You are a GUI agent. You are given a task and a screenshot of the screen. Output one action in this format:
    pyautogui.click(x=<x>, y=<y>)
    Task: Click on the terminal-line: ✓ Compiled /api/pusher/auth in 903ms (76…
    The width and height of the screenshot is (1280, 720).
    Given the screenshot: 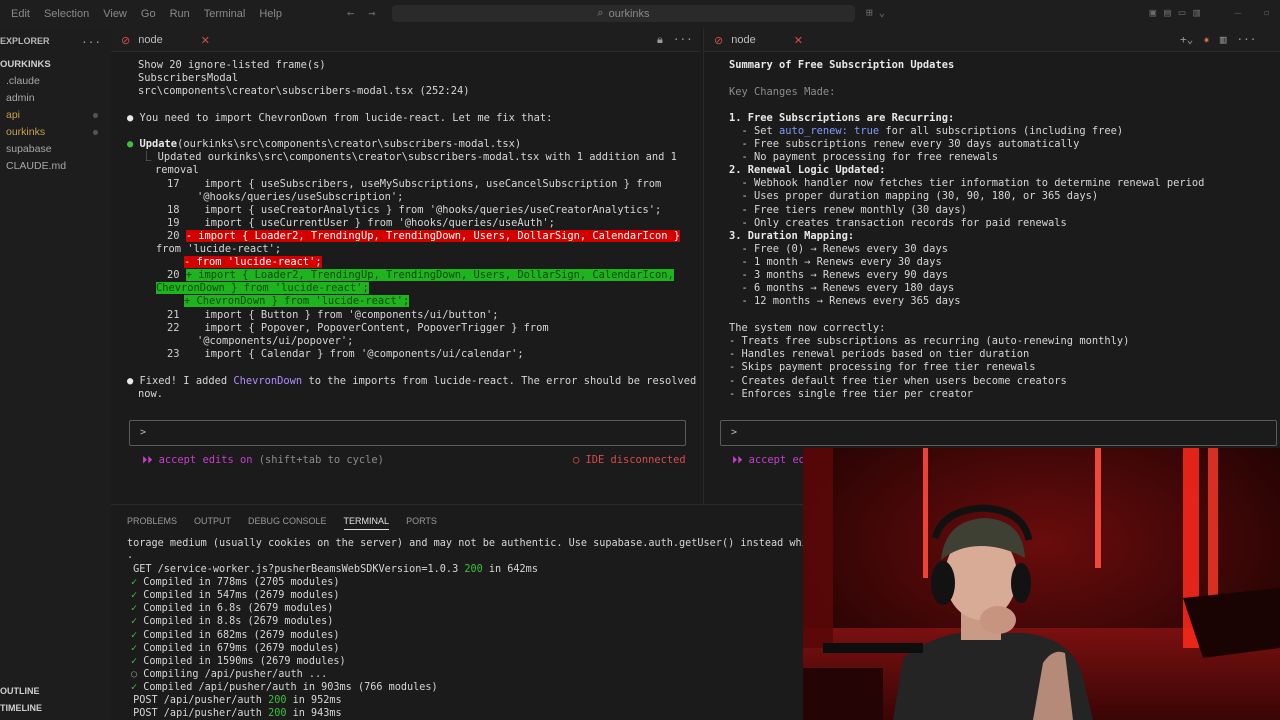 What is the action you would take?
    pyautogui.click(x=284, y=687)
    